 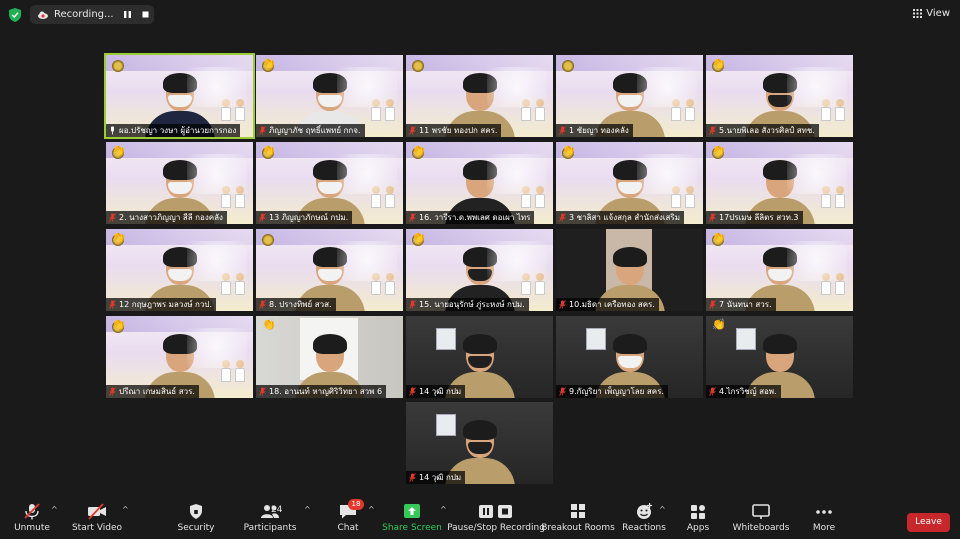 I want to click on participant-name-label: 16. วารีรา.ด.พพเลศ ดอเผา ไทร, so click(x=470, y=217).